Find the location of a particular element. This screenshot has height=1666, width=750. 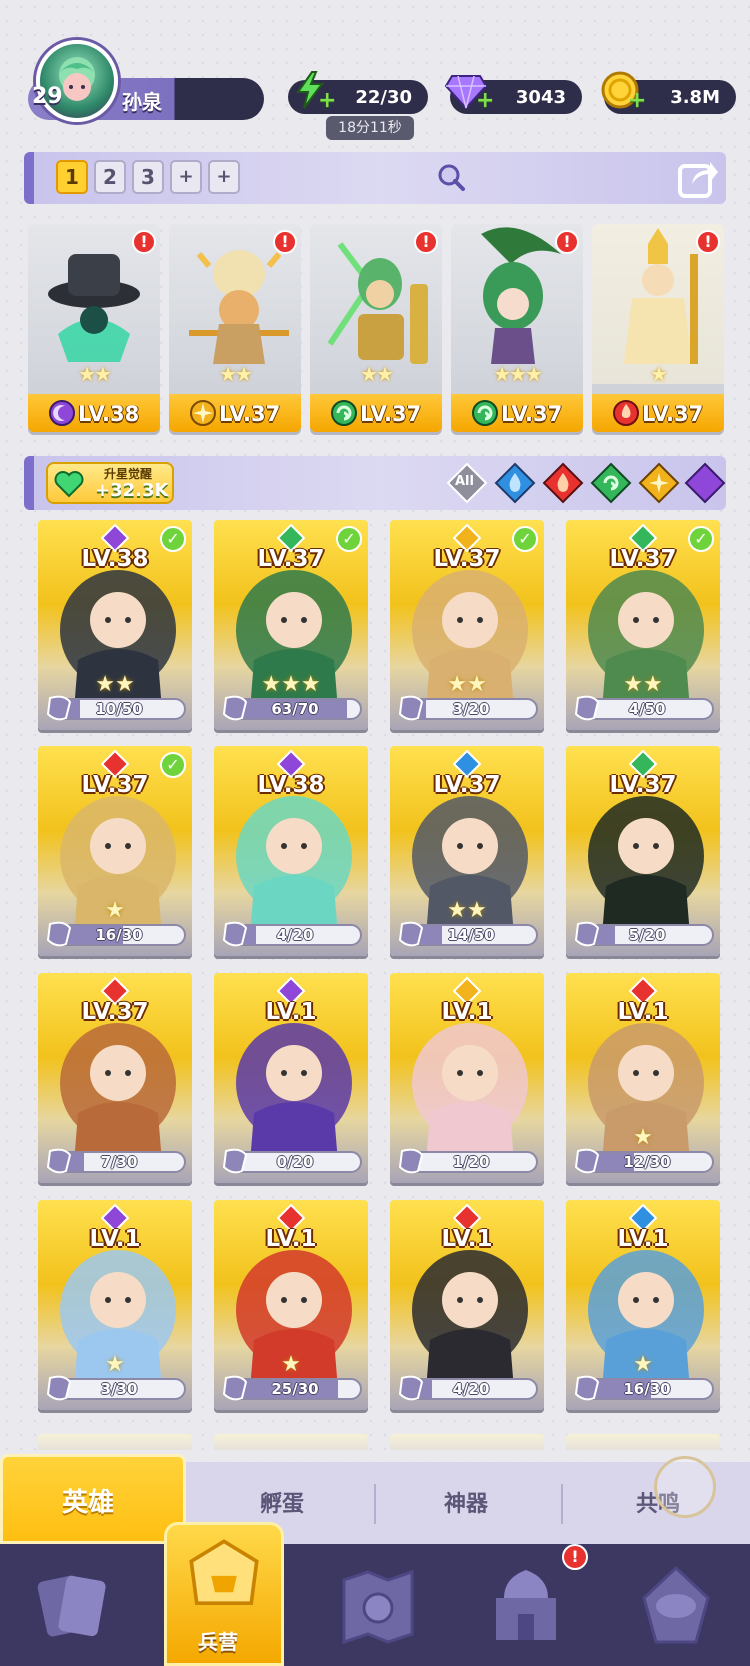

dark-element-icon is located at coordinates (62, 413).